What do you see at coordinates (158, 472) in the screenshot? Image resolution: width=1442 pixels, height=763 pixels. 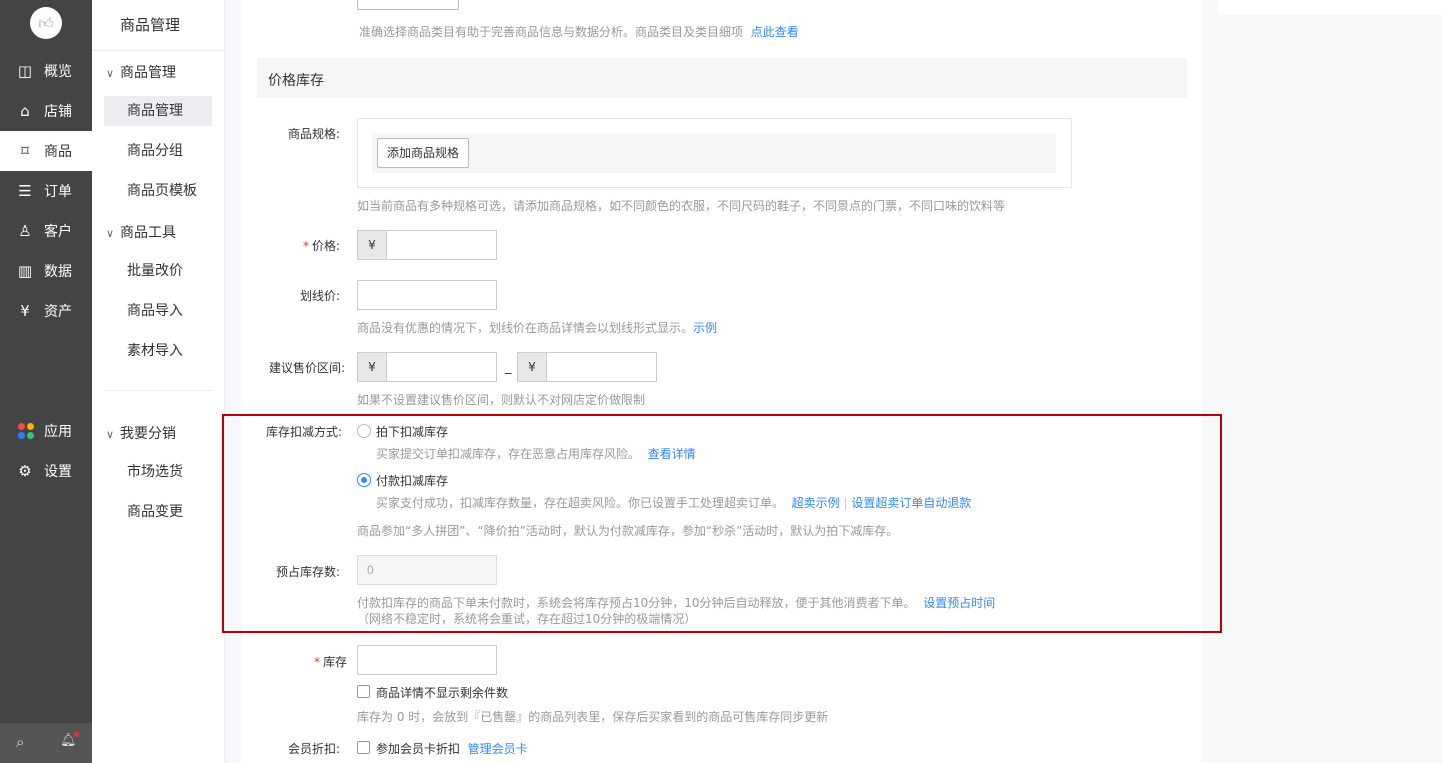 I see `sidebar-item-market-select: 市场选货` at bounding box center [158, 472].